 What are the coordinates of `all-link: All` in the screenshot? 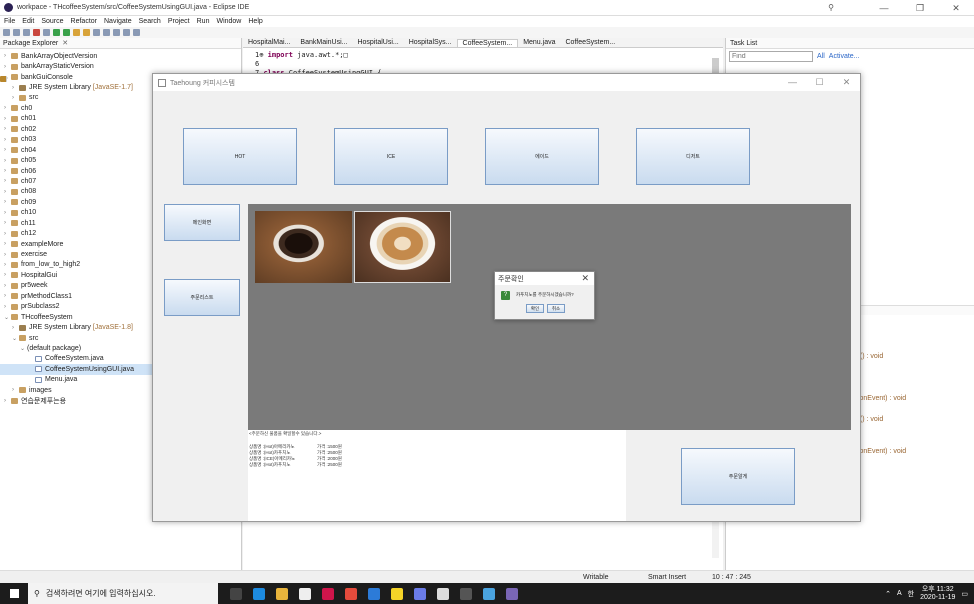 It's located at (821, 56).